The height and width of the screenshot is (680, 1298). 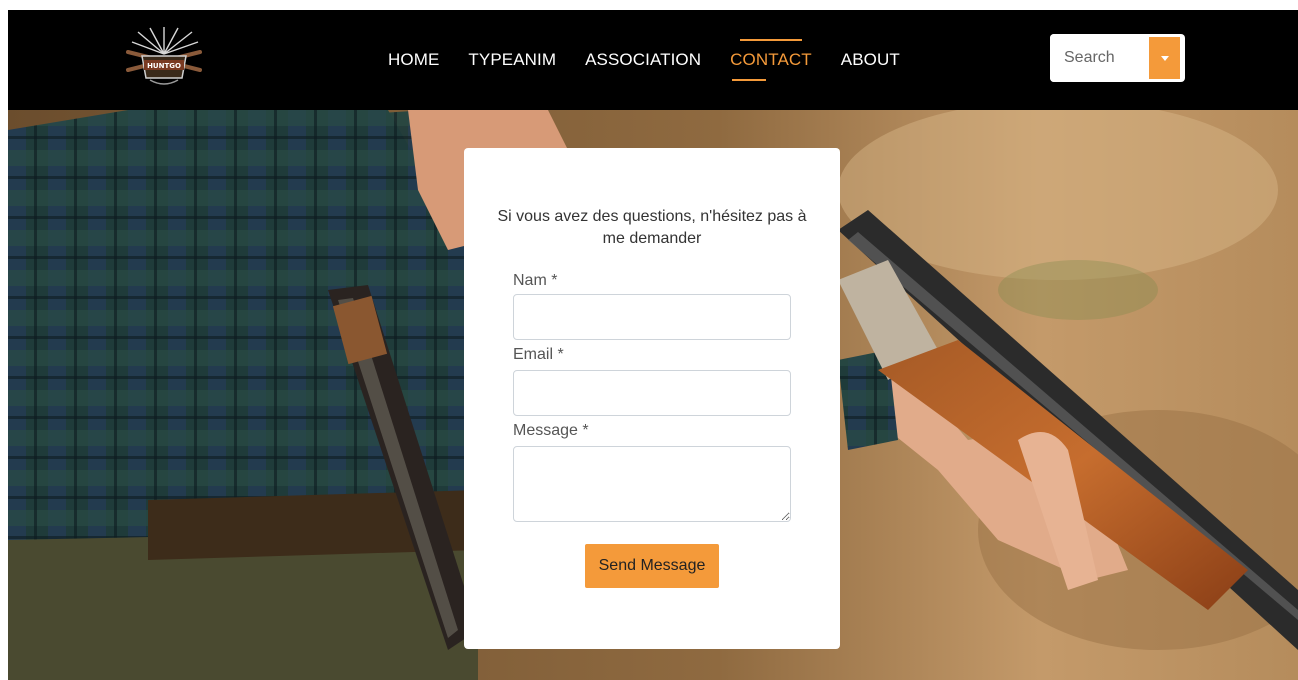 What do you see at coordinates (652, 317) in the screenshot?
I see `name-input` at bounding box center [652, 317].